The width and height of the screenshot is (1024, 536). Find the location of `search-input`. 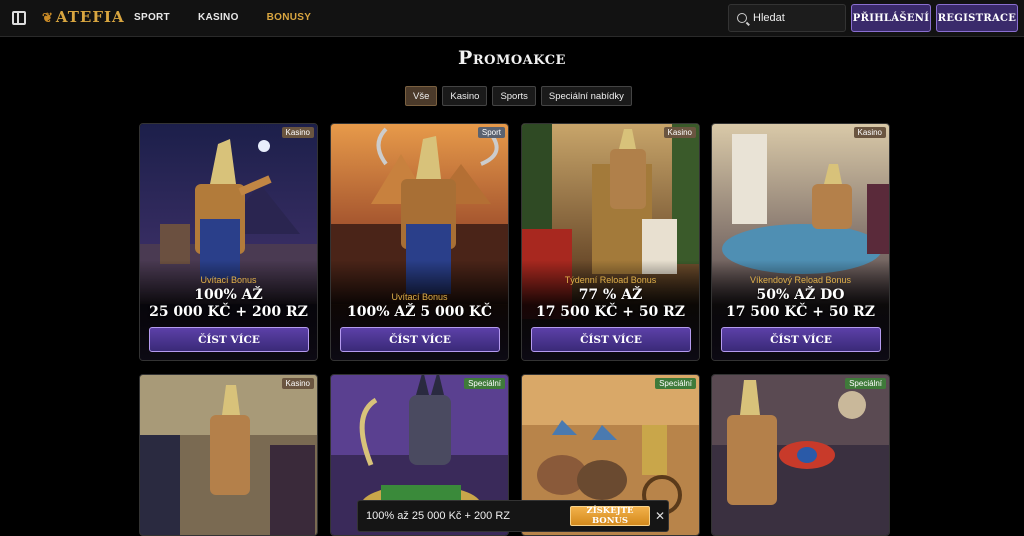

search-input is located at coordinates (797, 18).